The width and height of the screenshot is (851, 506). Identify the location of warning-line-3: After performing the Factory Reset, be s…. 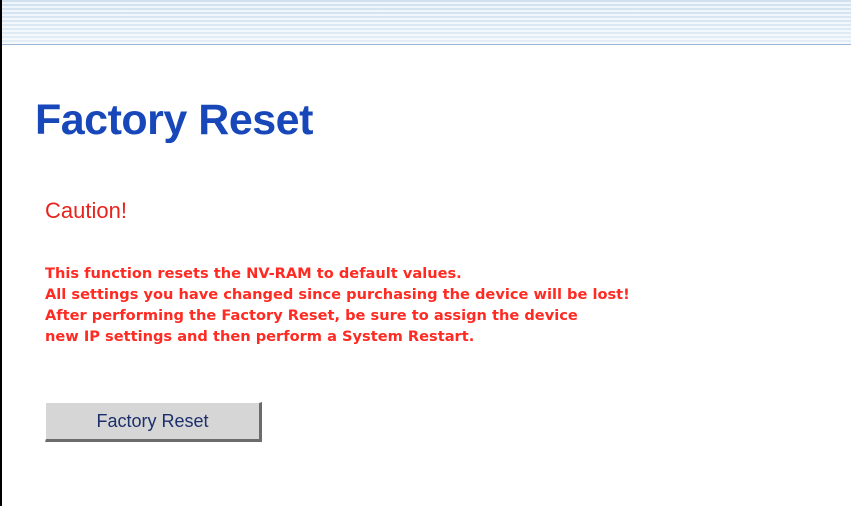
(311, 315).